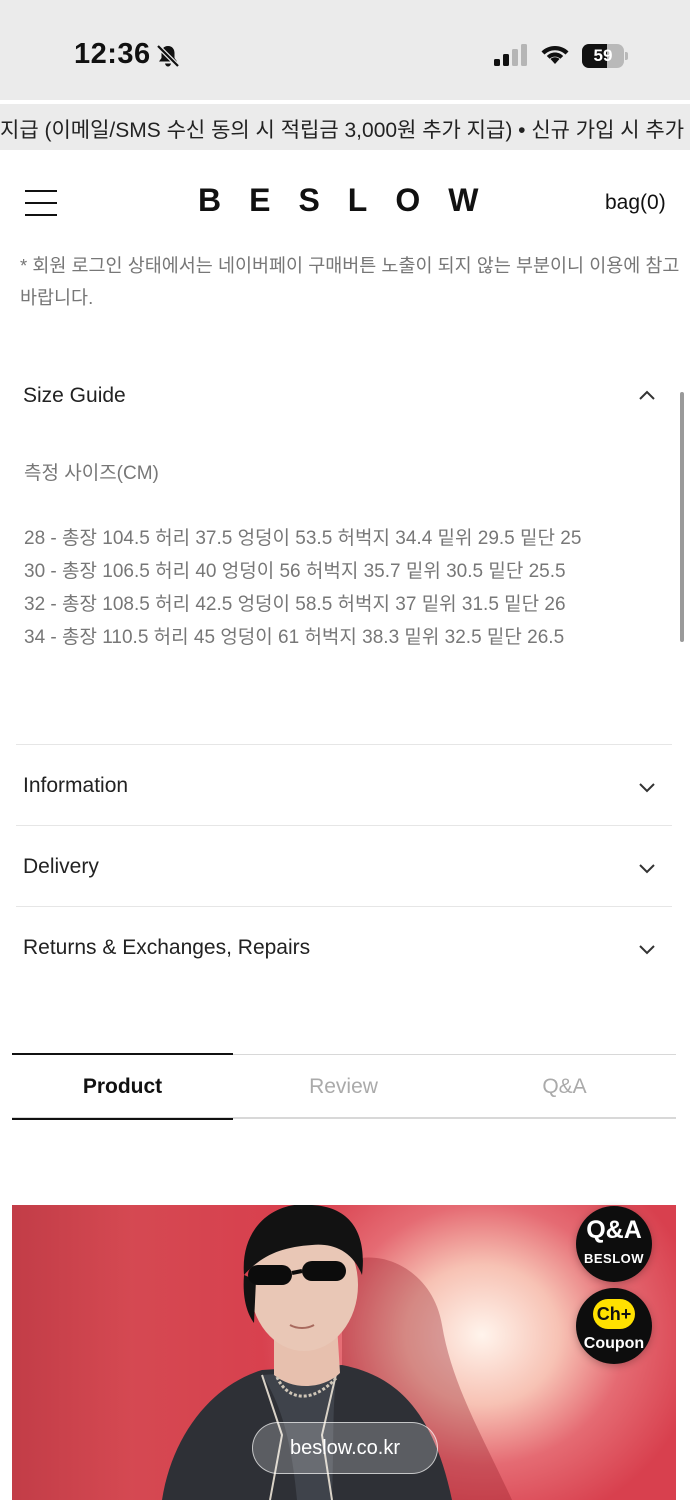 This screenshot has height=1500, width=690. I want to click on tab-review-label: Review, so click(343, 1086).